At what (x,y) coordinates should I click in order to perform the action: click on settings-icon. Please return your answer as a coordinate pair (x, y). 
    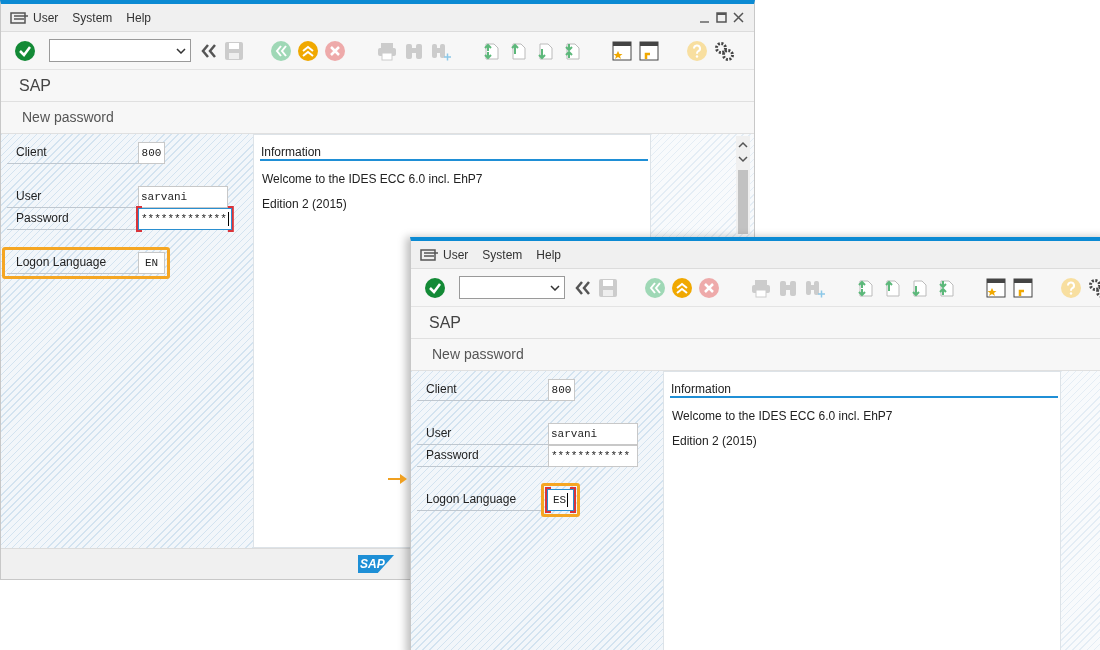
    Looking at the image, I should click on (724, 50).